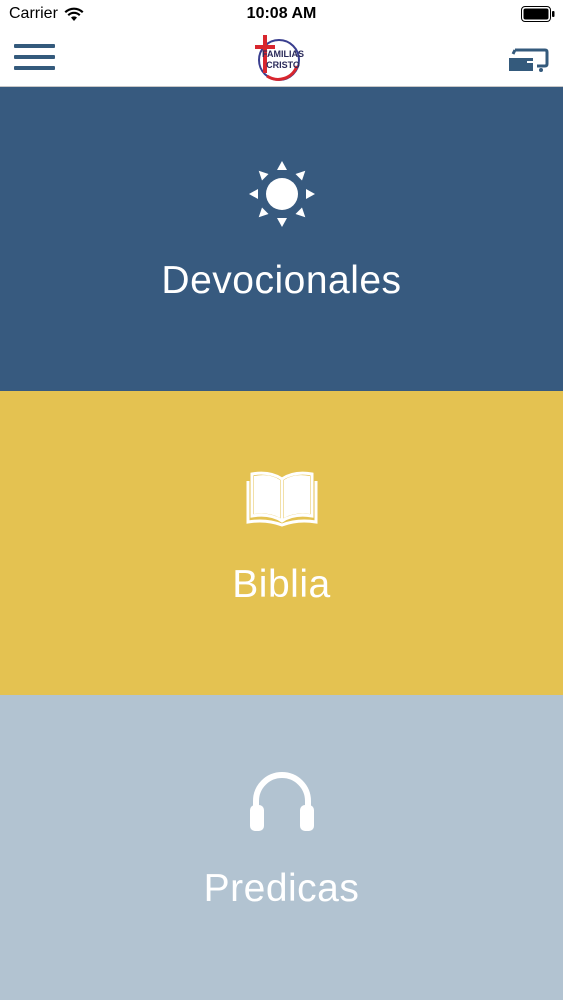  Describe the element at coordinates (281, 194) in the screenshot. I see `sun-icon` at that location.